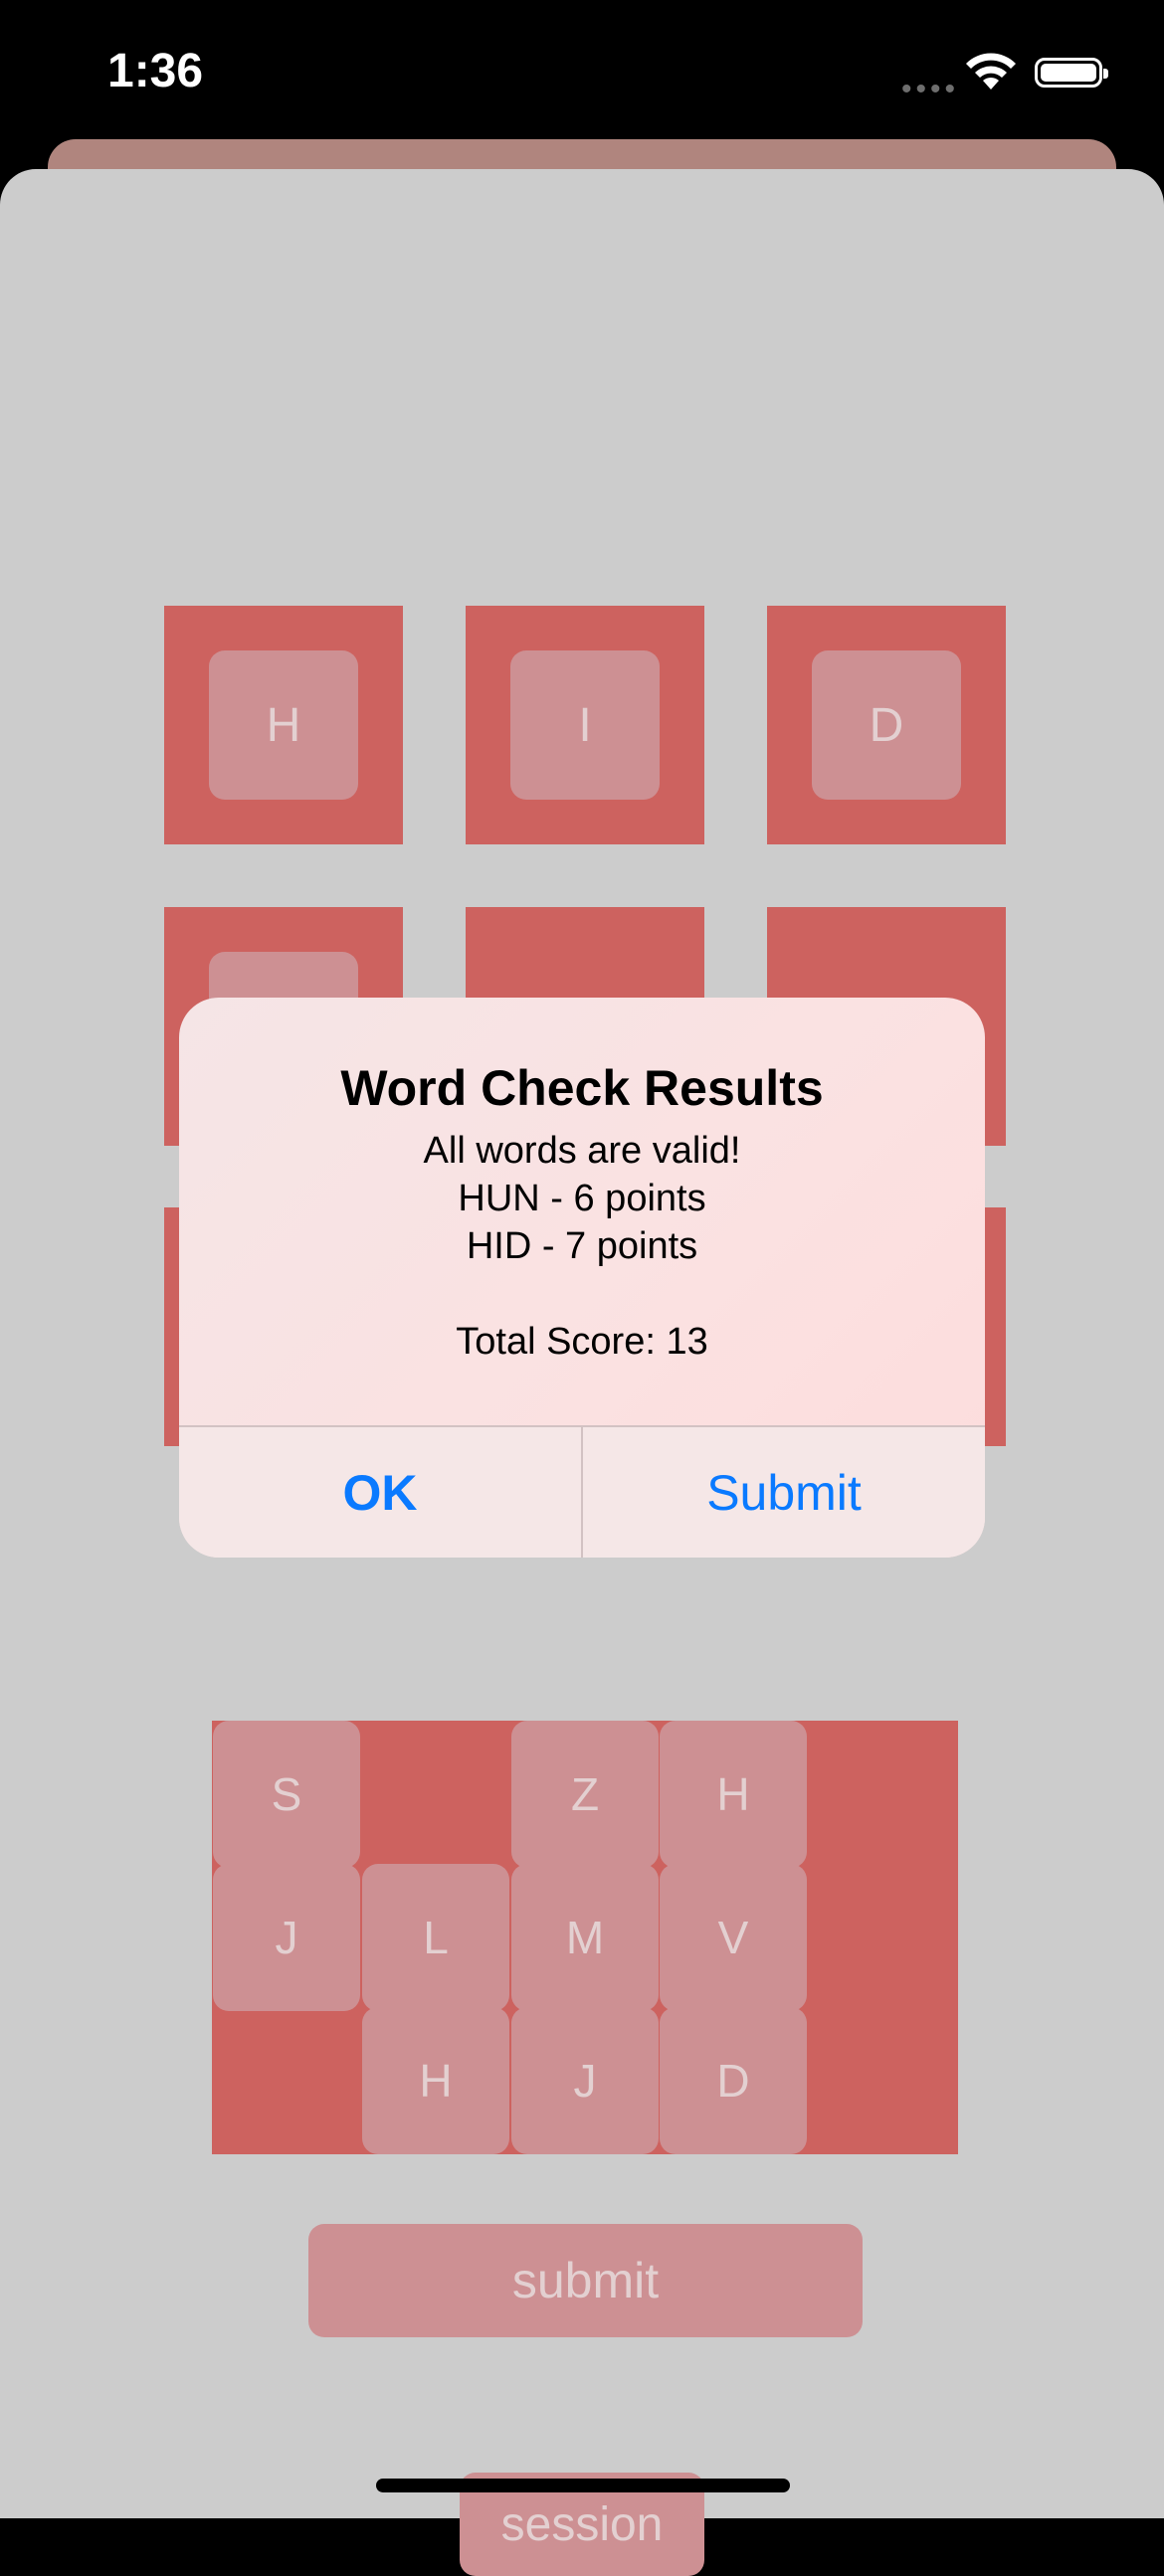  I want to click on board-cell: D, so click(886, 725).